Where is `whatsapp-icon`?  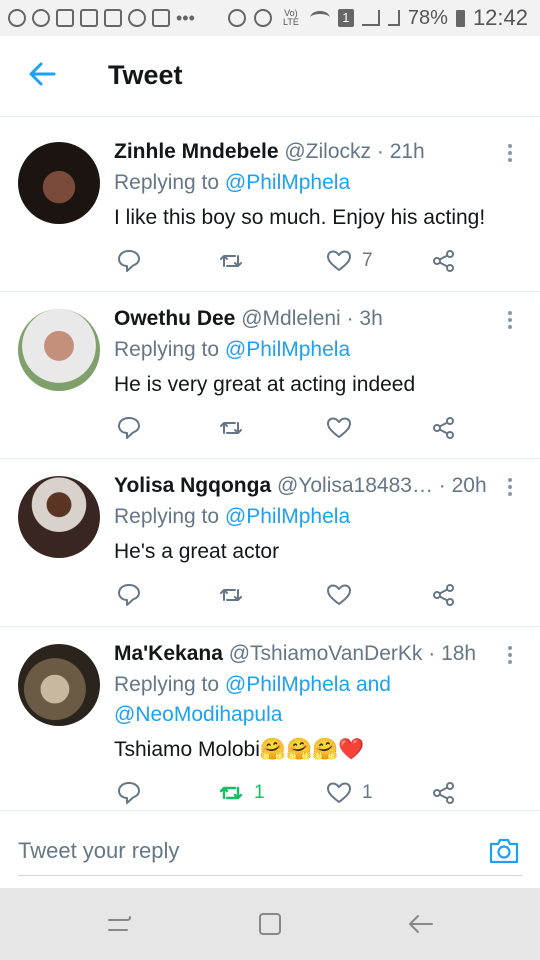 whatsapp-icon is located at coordinates (17, 18).